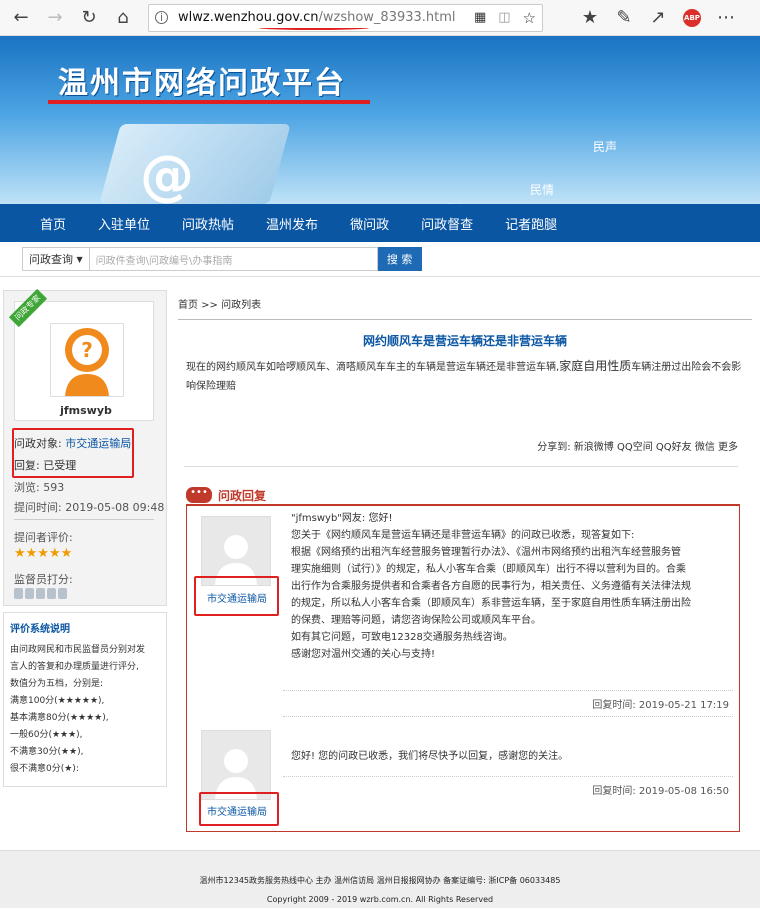 This screenshot has width=760, height=909. Describe the element at coordinates (40, 629) in the screenshot. I see `rules-title: 评价系统说明` at that location.